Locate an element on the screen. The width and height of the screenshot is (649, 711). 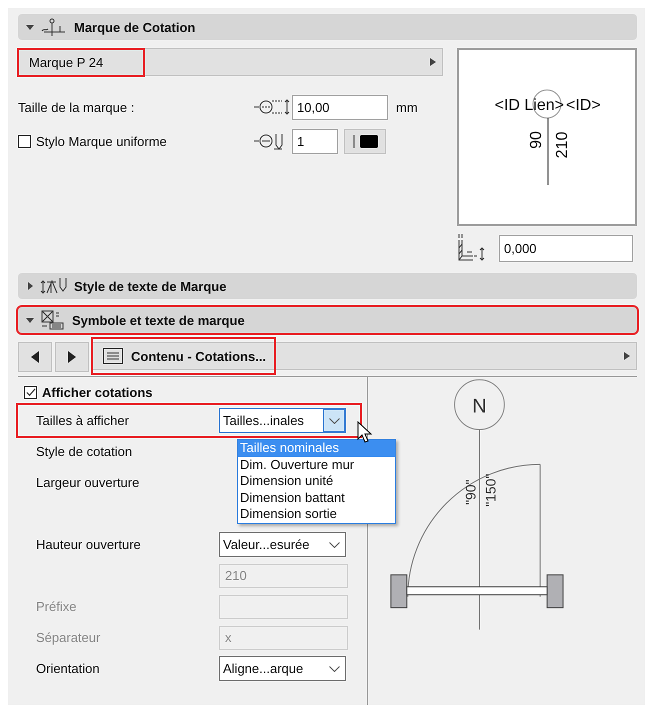
preset-selector: Marque P 24 is located at coordinates (230, 62).